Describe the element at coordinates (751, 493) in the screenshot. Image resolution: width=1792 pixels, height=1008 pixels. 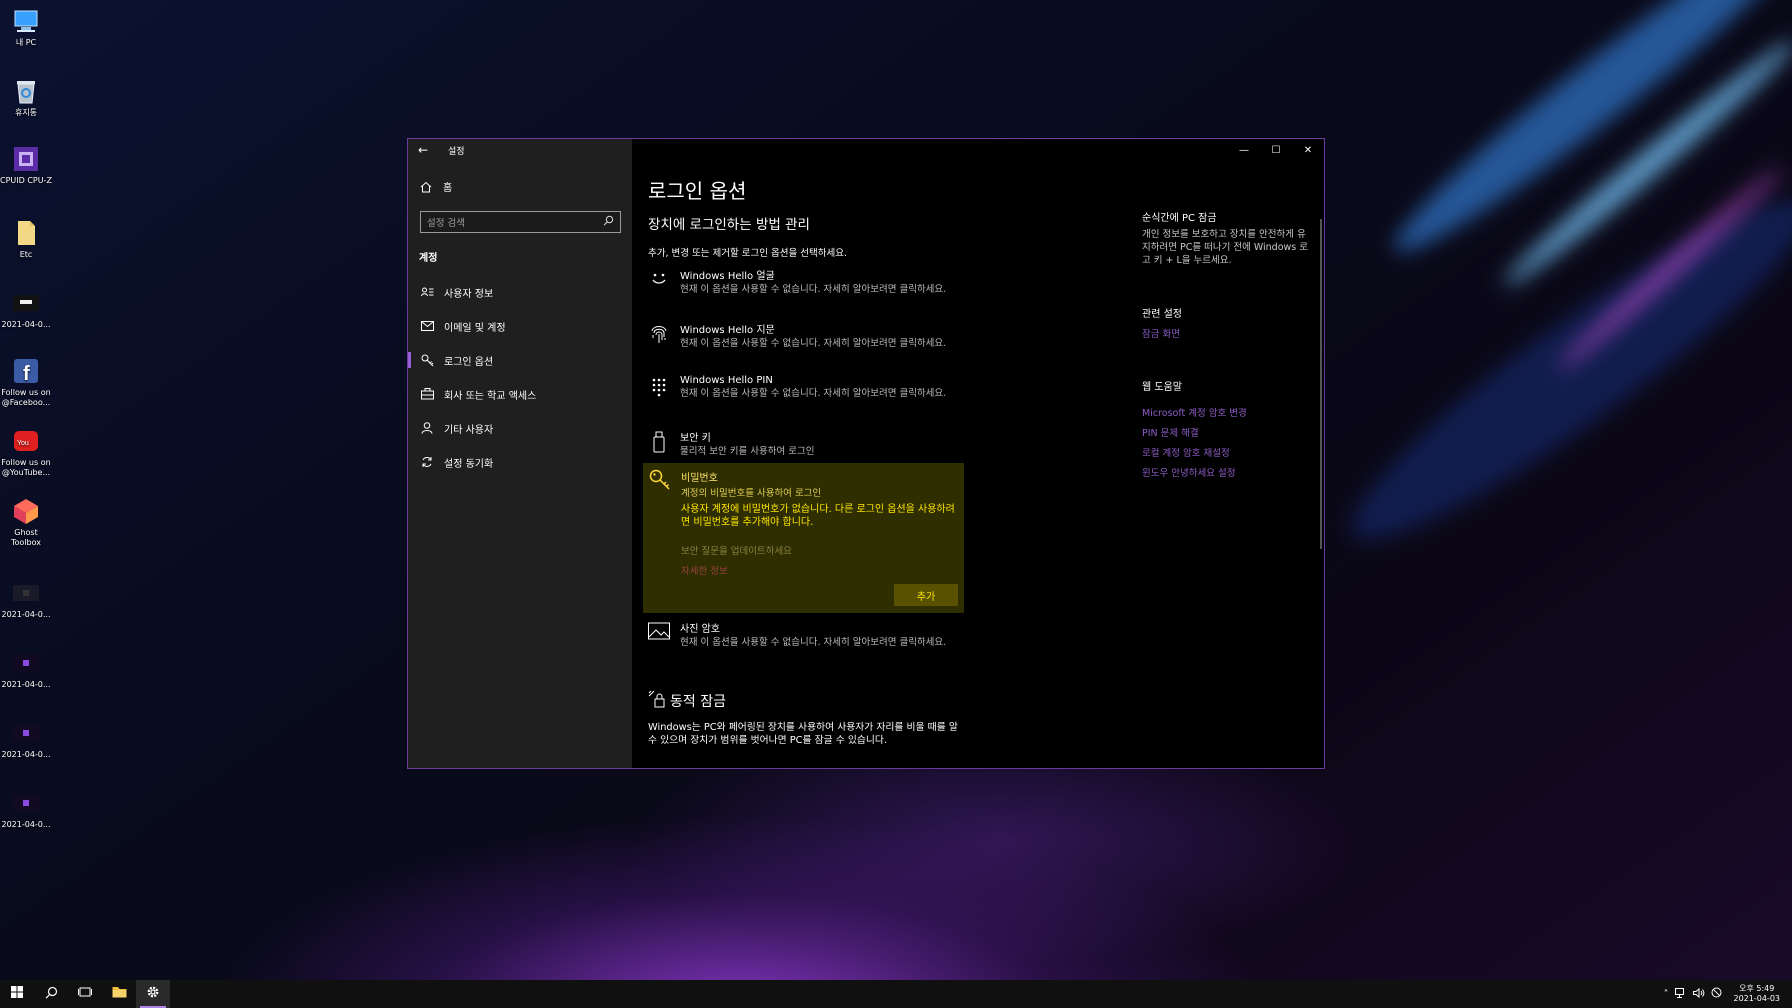
I see `option-description: 계정의 비밀번호를 사용하여 로그인` at that location.